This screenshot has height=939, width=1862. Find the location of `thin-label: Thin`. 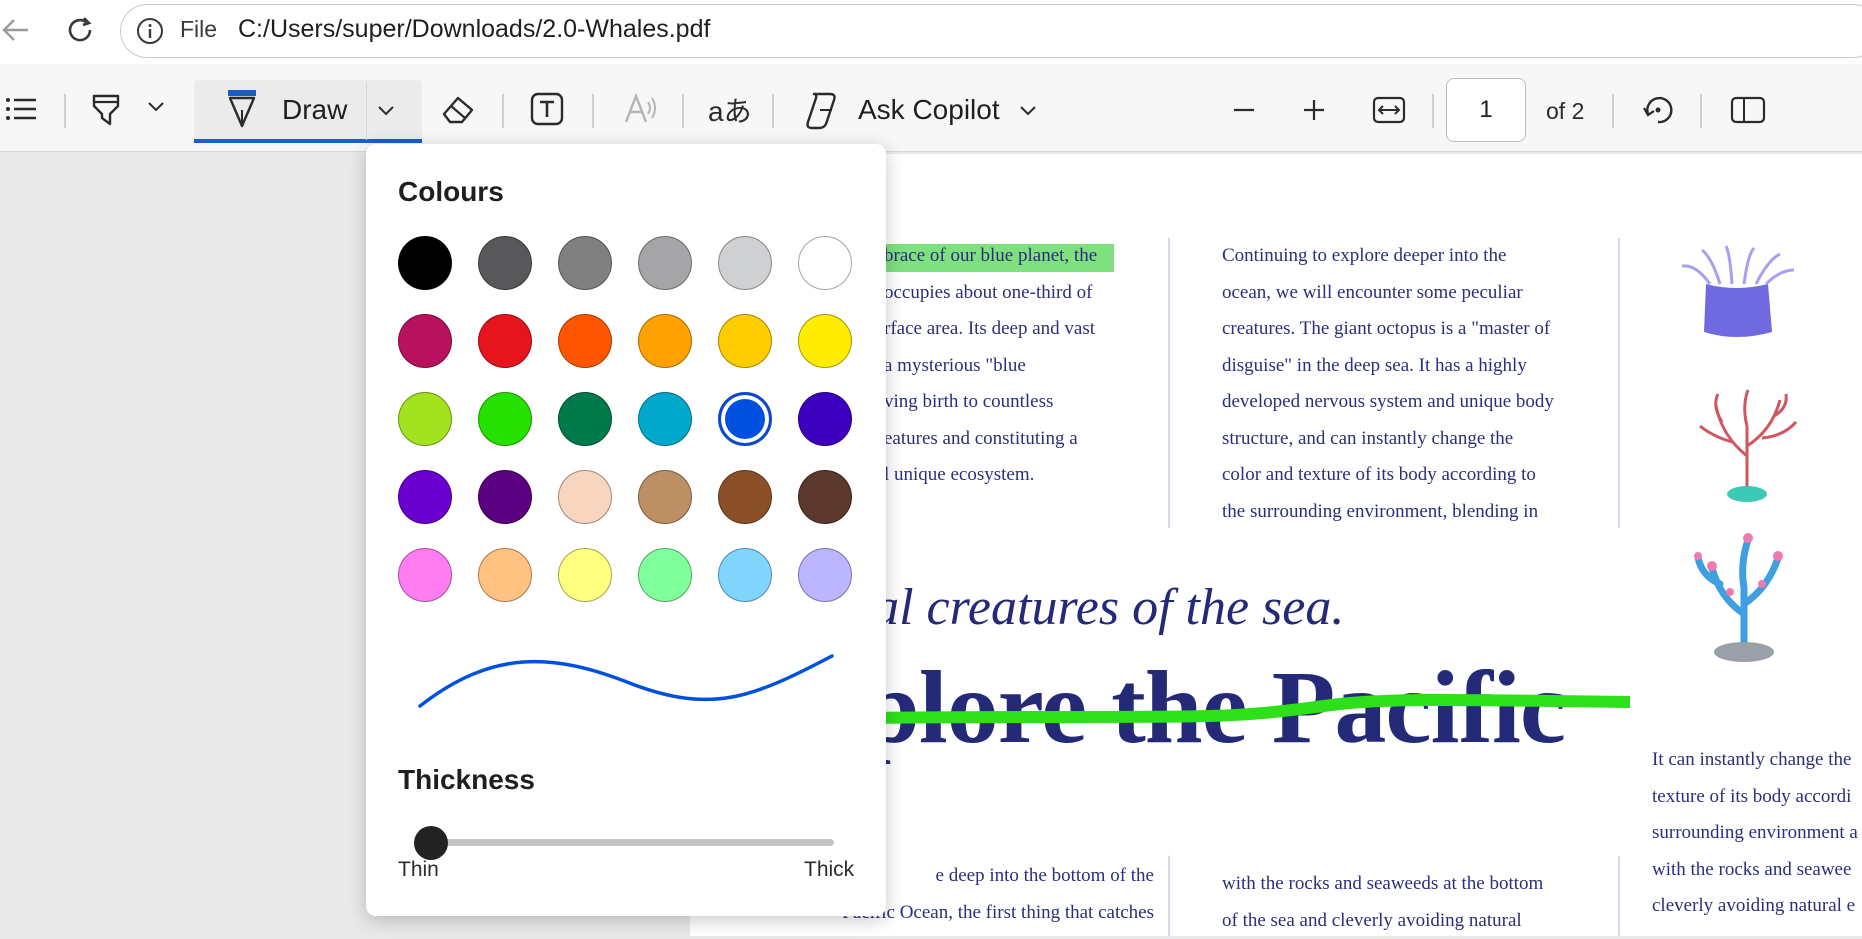

thin-label: Thin is located at coordinates (418, 870).